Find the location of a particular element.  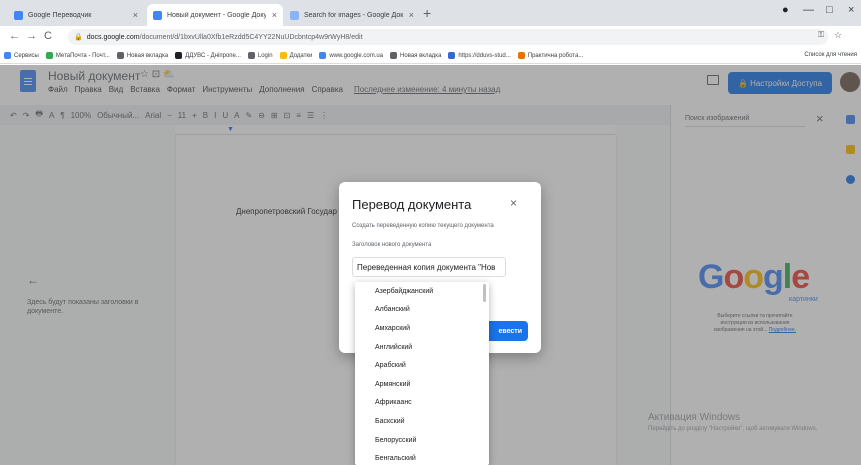

tab-search-images: Search for images - Google Док × is located at coordinates (352, 15).